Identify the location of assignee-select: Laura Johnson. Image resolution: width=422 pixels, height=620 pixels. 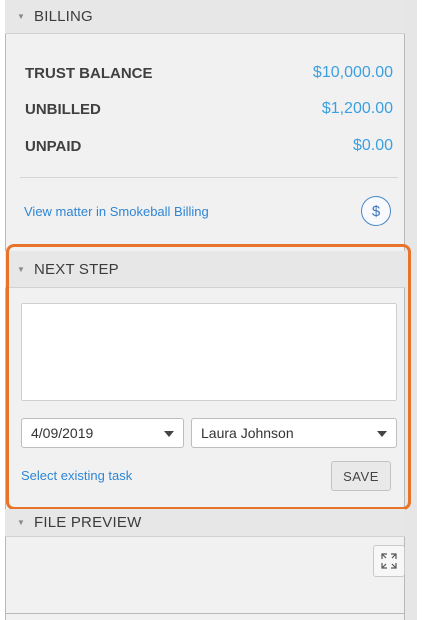
(294, 433).